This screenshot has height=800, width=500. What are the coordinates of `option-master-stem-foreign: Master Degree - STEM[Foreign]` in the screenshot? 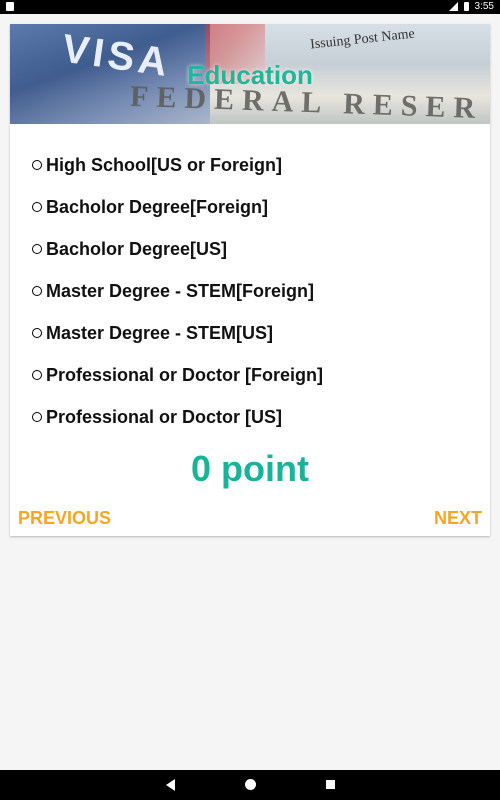 It's located at (252, 291).